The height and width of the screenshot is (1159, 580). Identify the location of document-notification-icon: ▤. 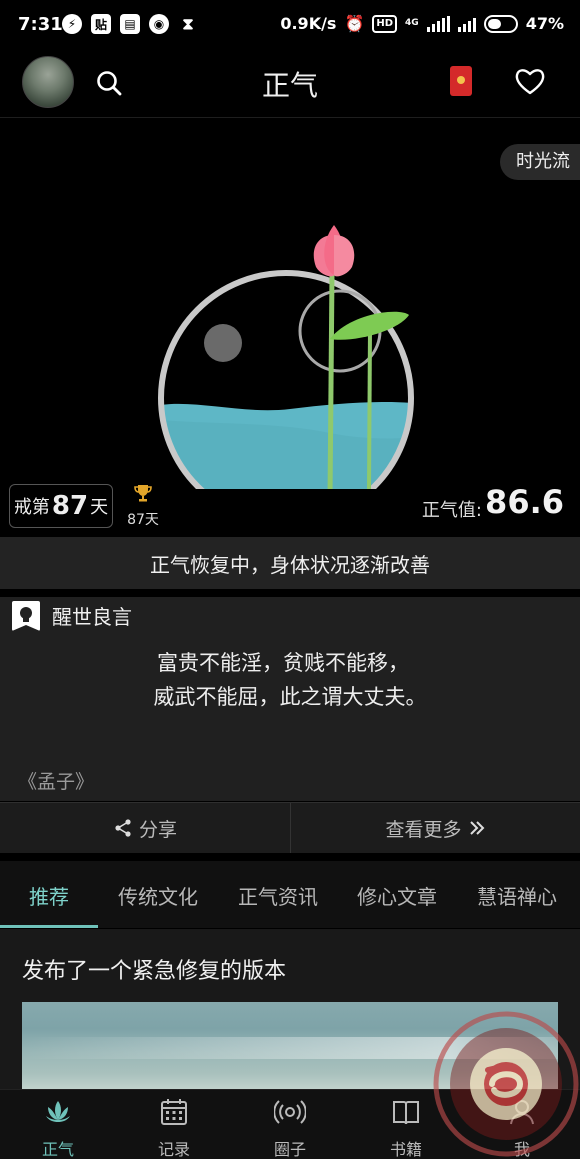
(130, 24).